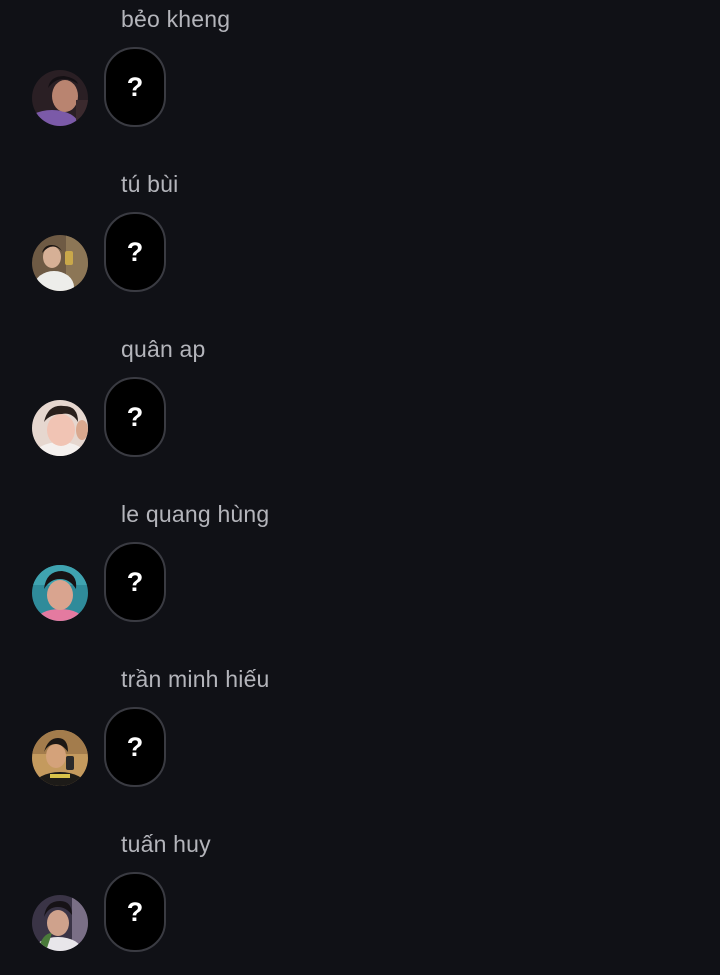  Describe the element at coordinates (150, 184) in the screenshot. I see `sender-name: tú bùi` at that location.